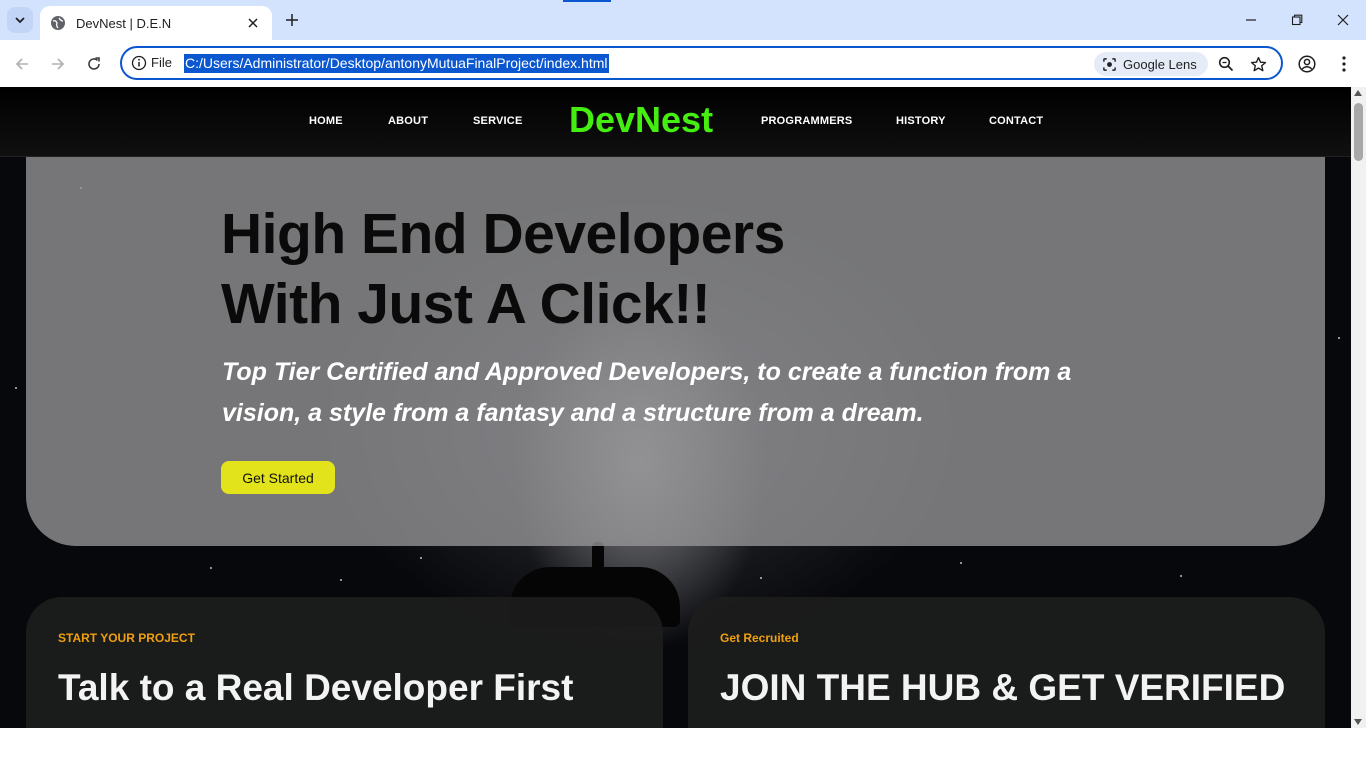 This screenshot has width=1366, height=768. I want to click on star-icon, so click(1258, 63).